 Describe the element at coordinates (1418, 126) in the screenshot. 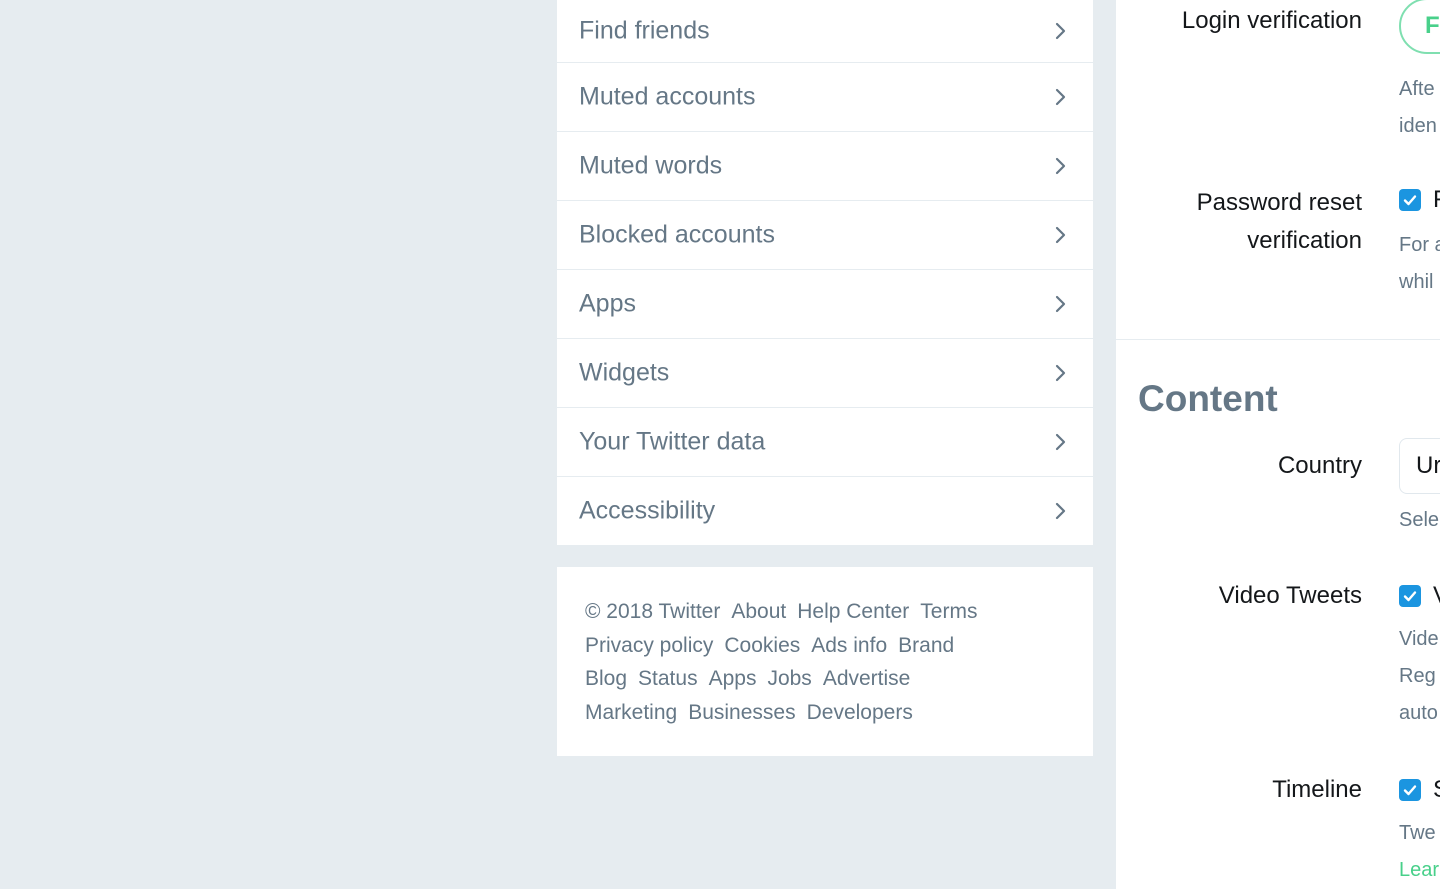

I see `help-text: iden` at that location.